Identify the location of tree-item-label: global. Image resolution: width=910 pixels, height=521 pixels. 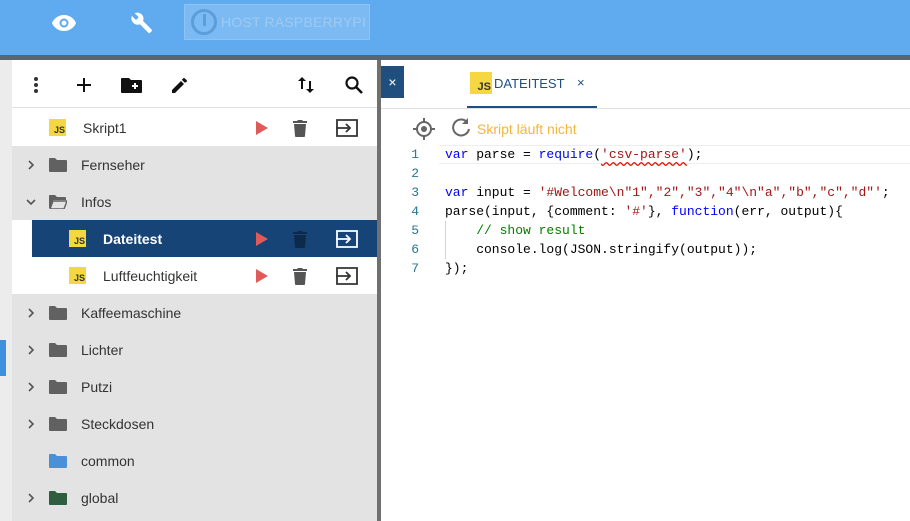
(100, 497).